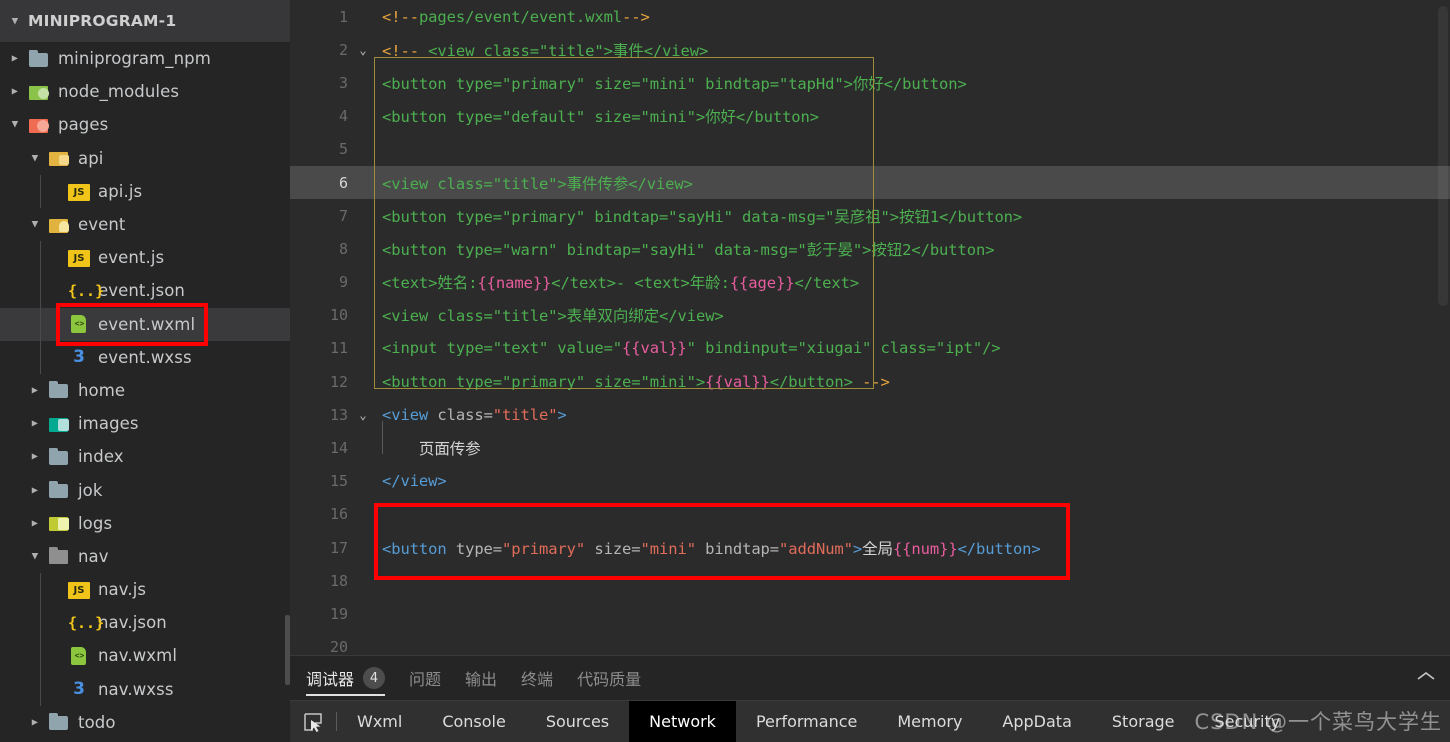 The height and width of the screenshot is (742, 1450). I want to click on code-text: 页面传参, so click(431, 449).